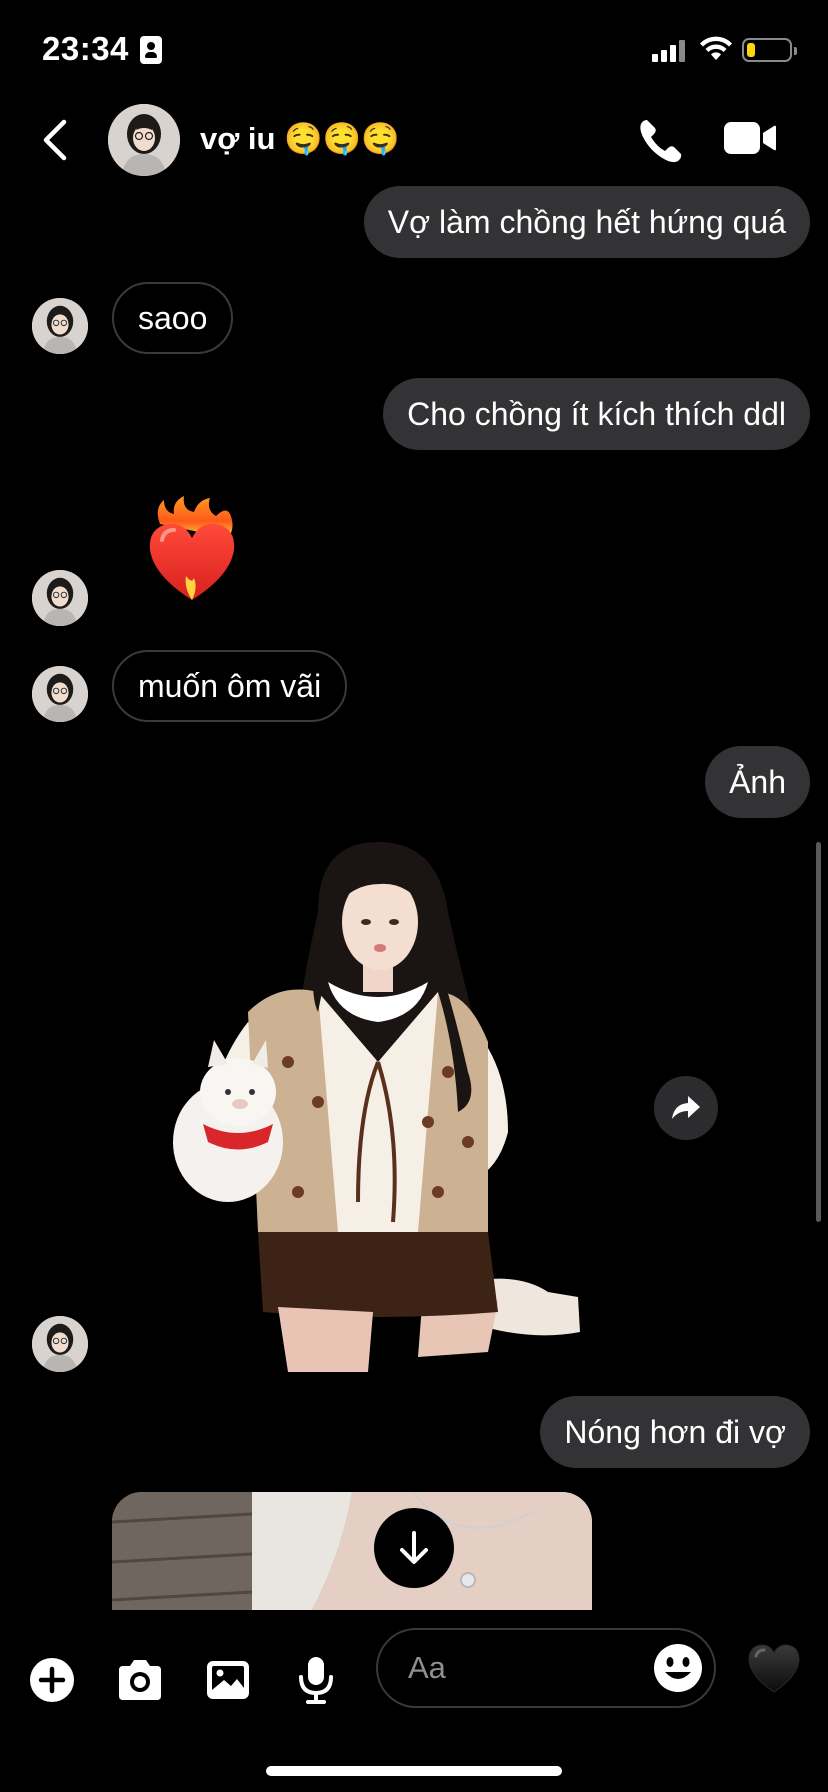 Image resolution: width=828 pixels, height=1792 pixels. Describe the element at coordinates (85, 48) in the screenshot. I see `status-time: 23:34` at that location.